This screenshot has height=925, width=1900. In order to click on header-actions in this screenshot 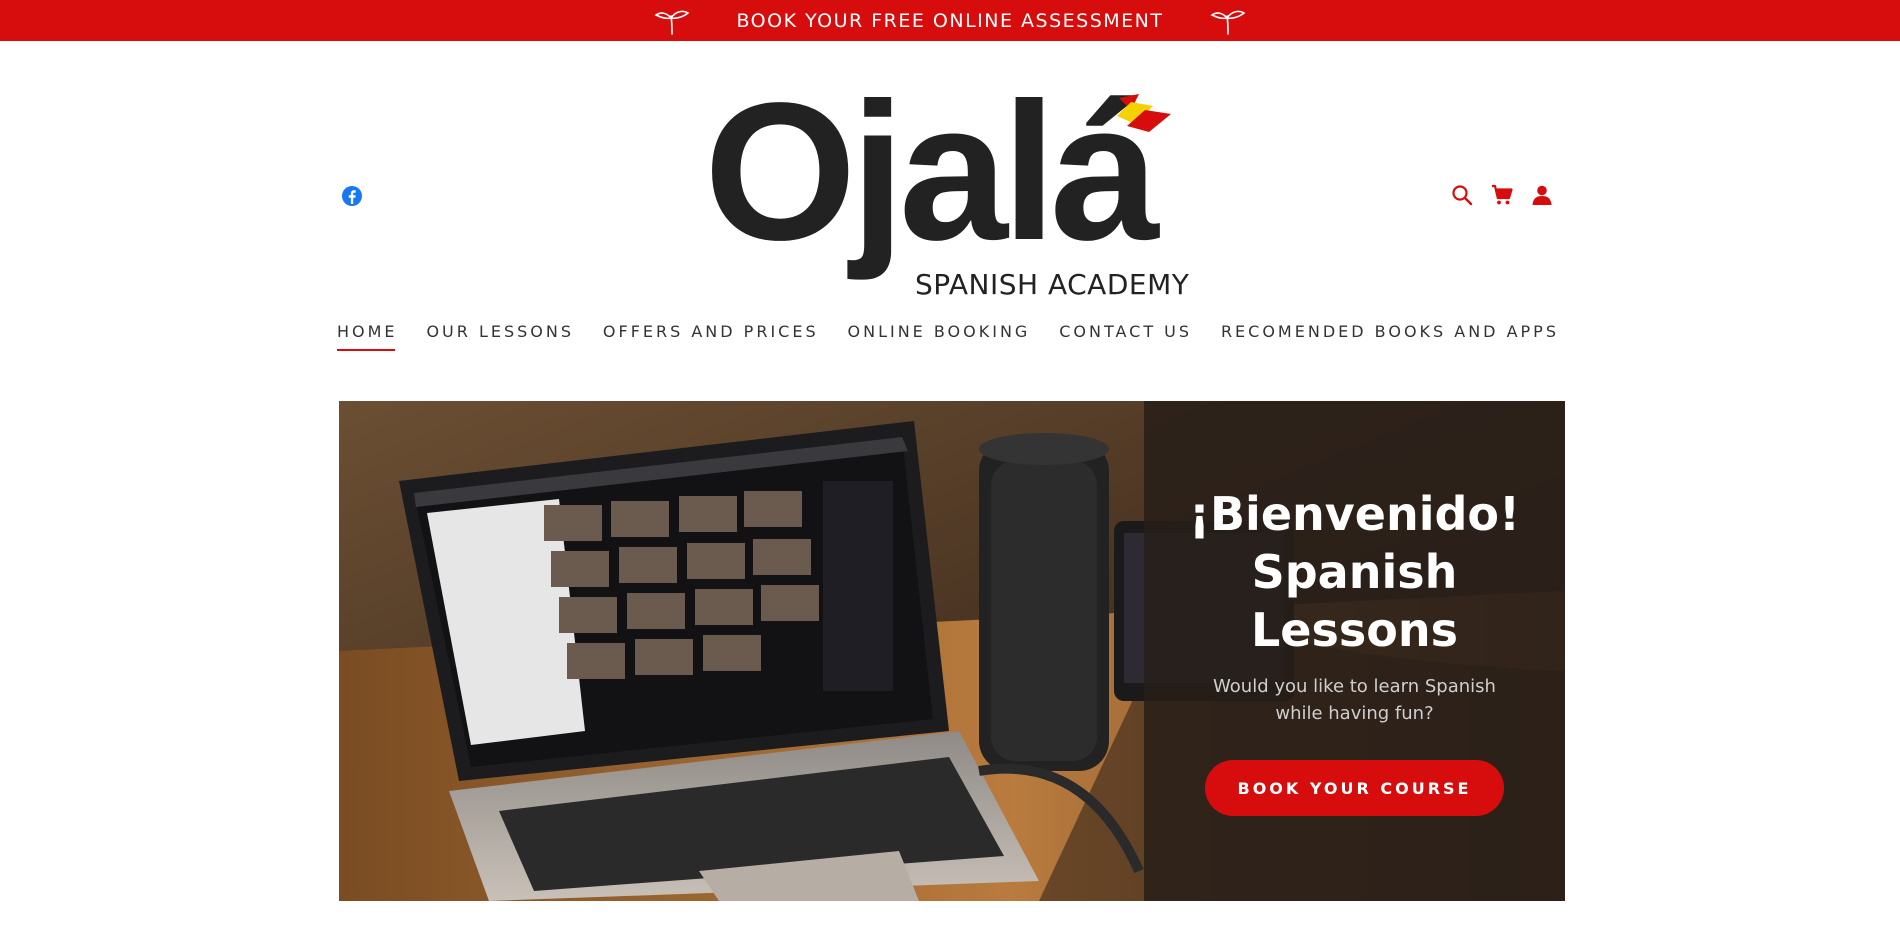, I will do `click(1502, 195)`.